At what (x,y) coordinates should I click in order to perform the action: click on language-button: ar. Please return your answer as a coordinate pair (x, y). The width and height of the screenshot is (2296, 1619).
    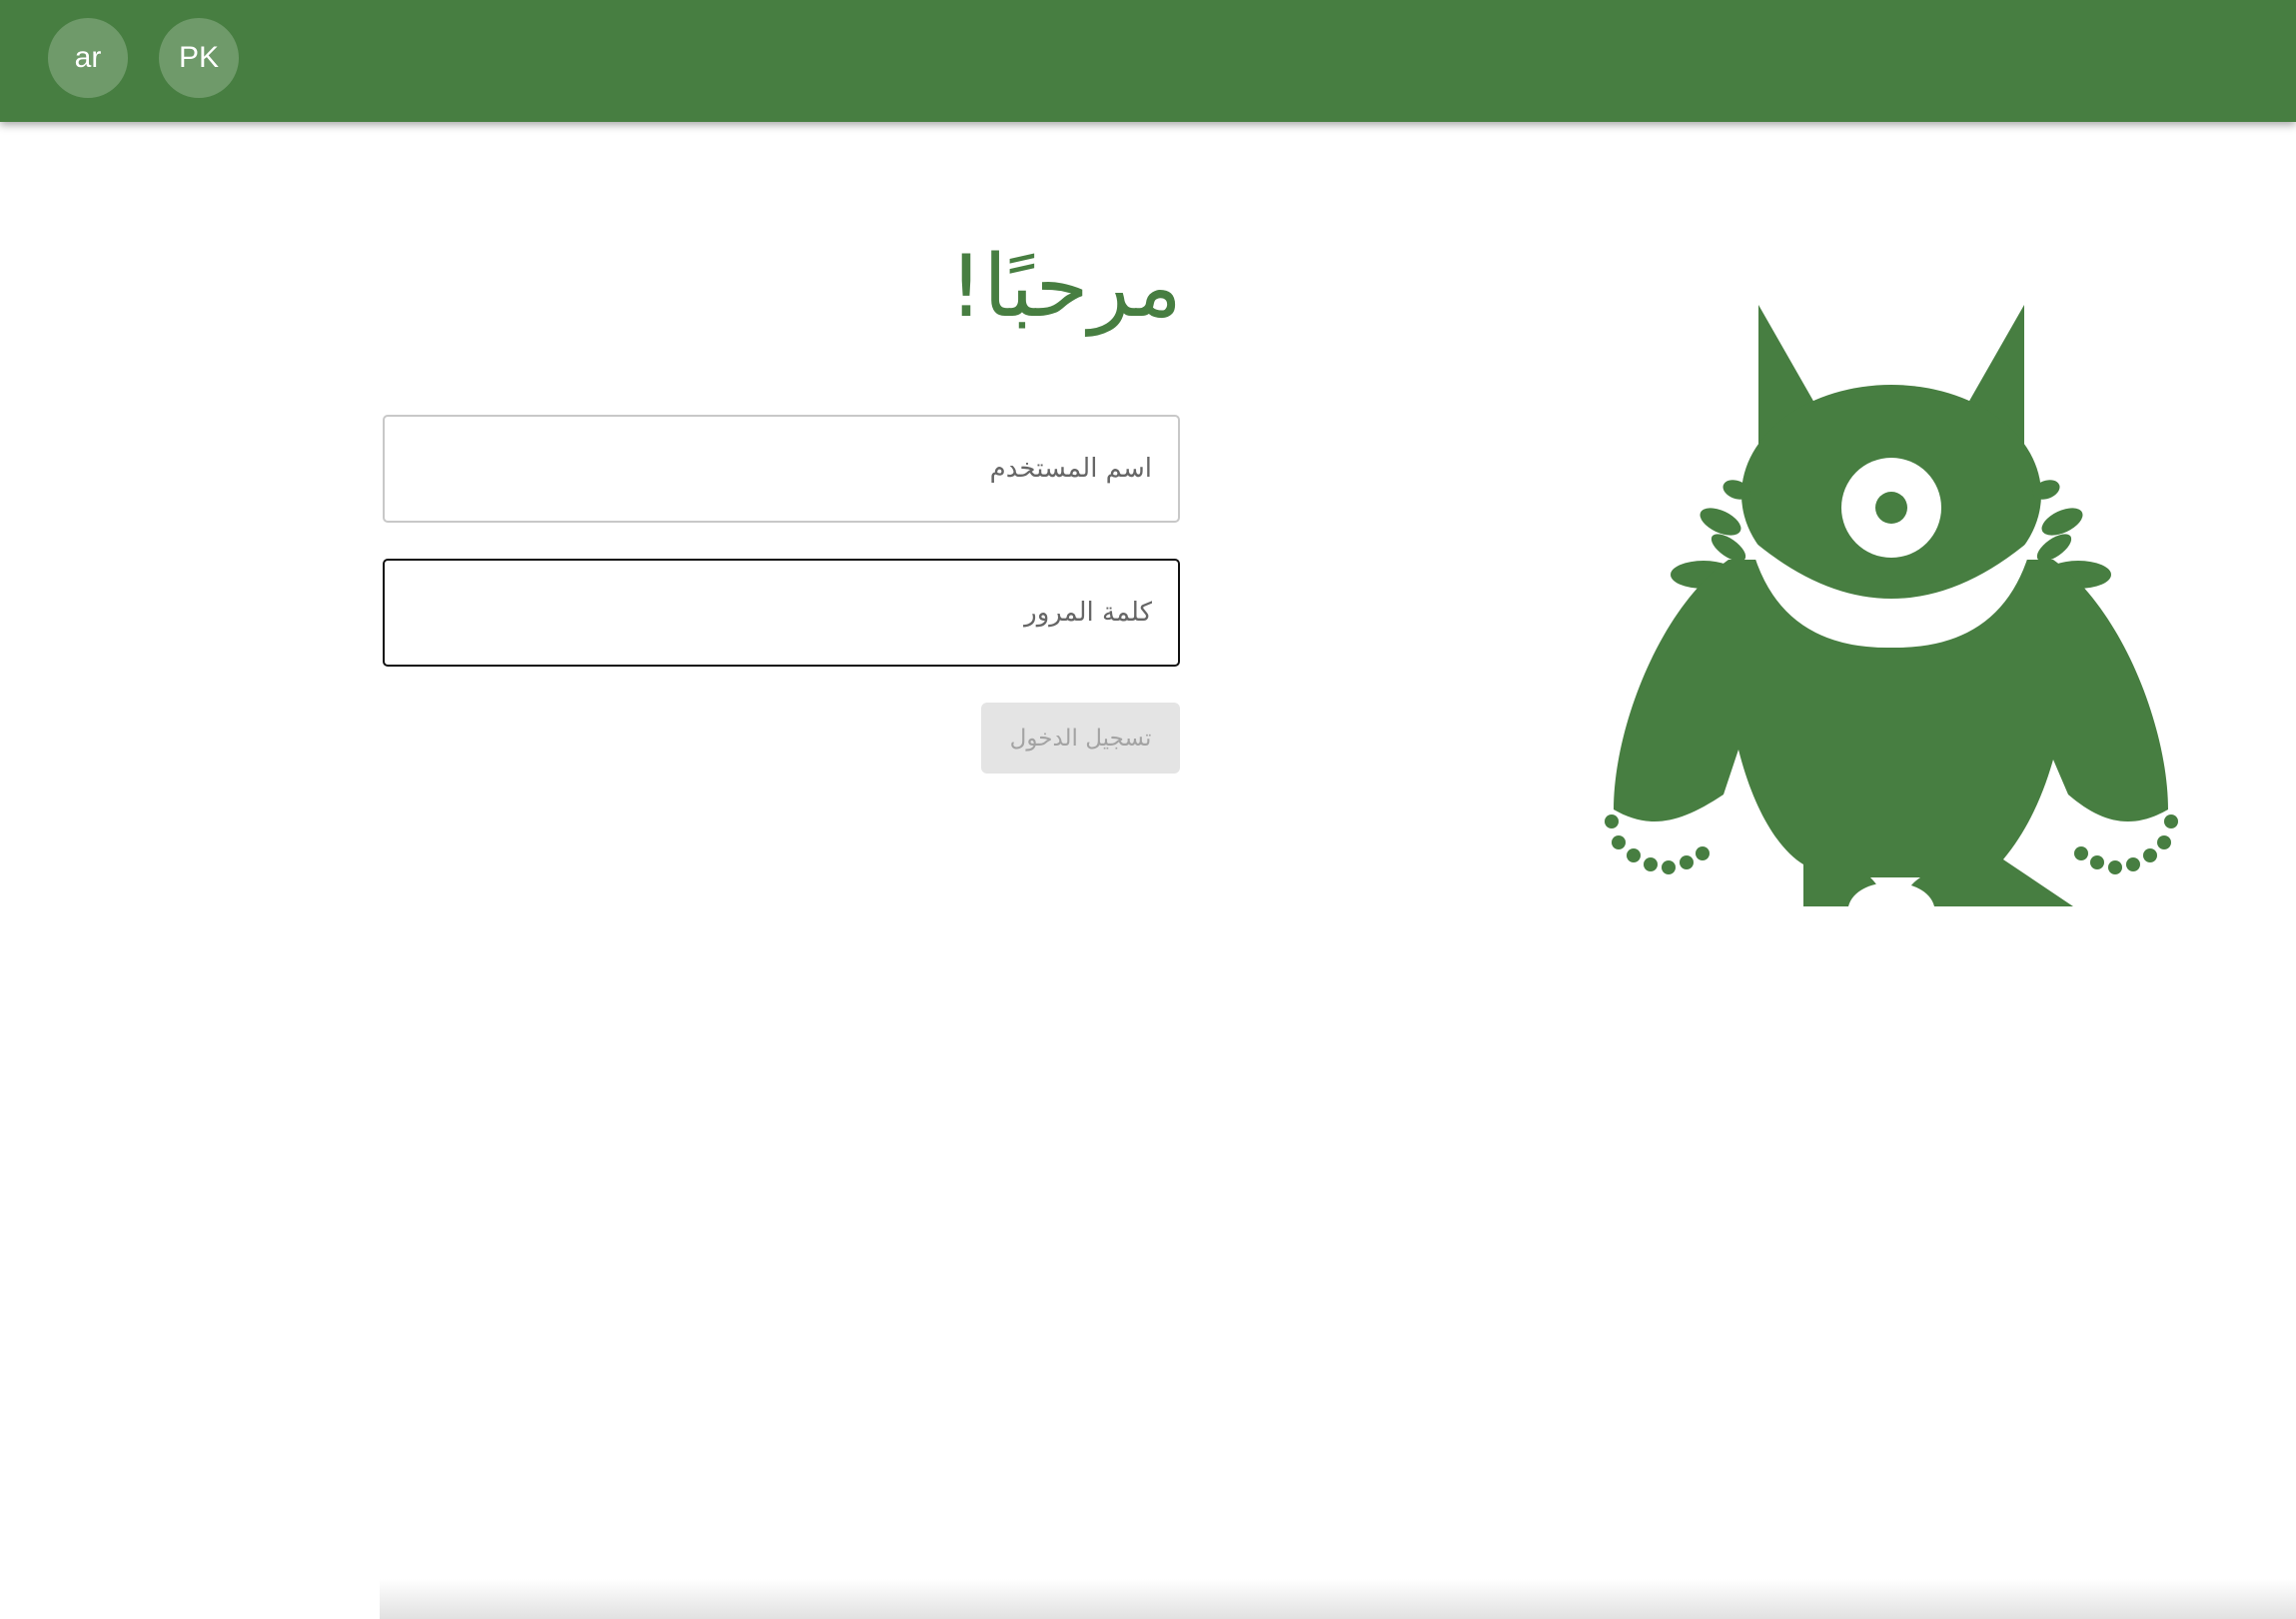
    Looking at the image, I should click on (88, 58).